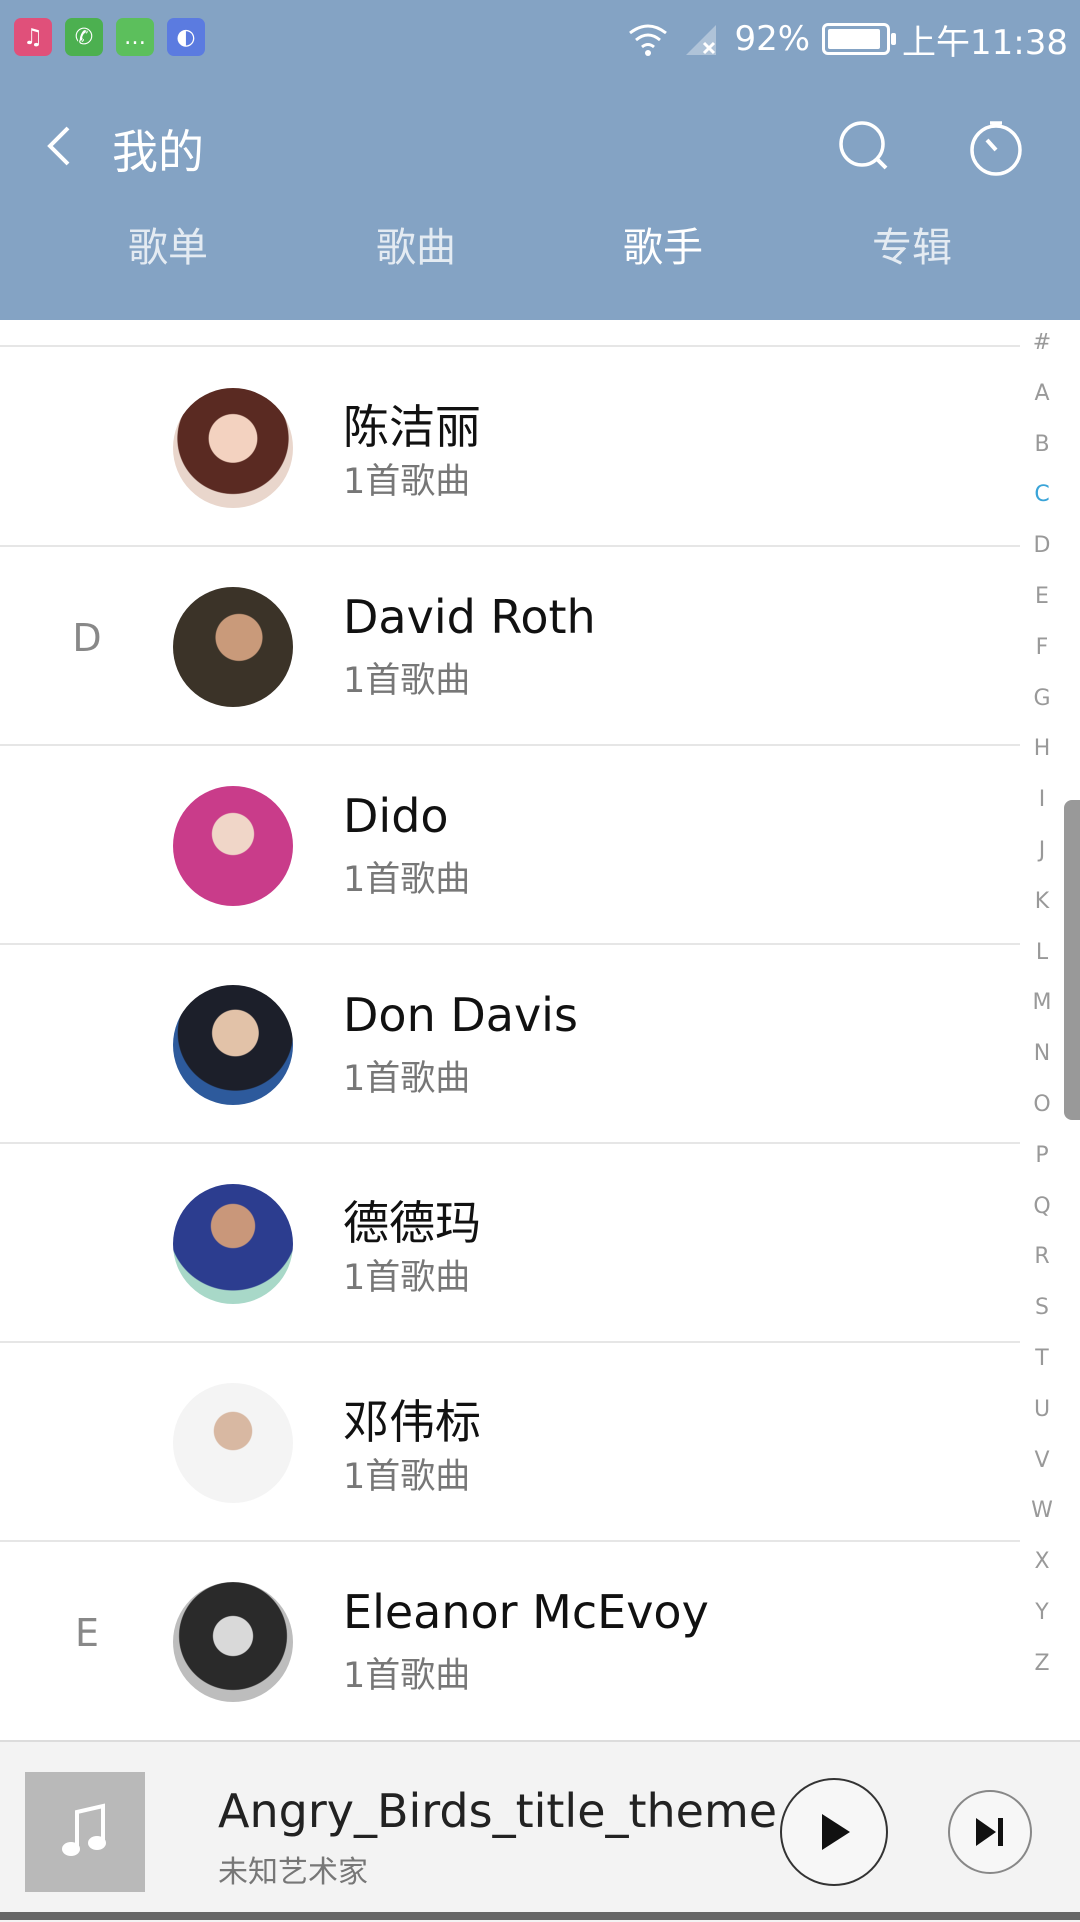 The height and width of the screenshot is (1922, 1080). Describe the element at coordinates (293, 1872) in the screenshot. I see `track-artist: 未知艺术家` at that location.